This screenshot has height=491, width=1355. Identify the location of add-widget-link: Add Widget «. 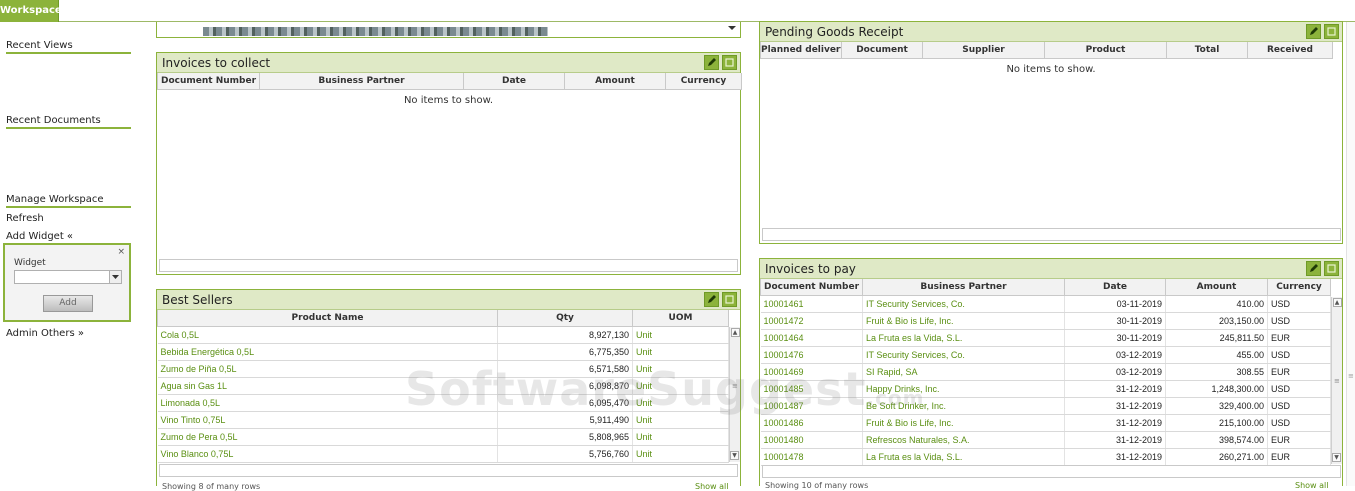
(39, 236).